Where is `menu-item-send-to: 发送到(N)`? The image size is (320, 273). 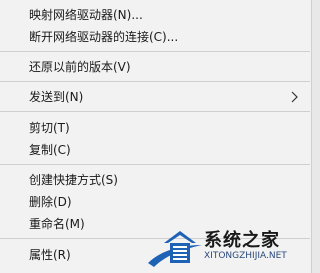
menu-item-send-to: 发送到(N) is located at coordinates (155, 97).